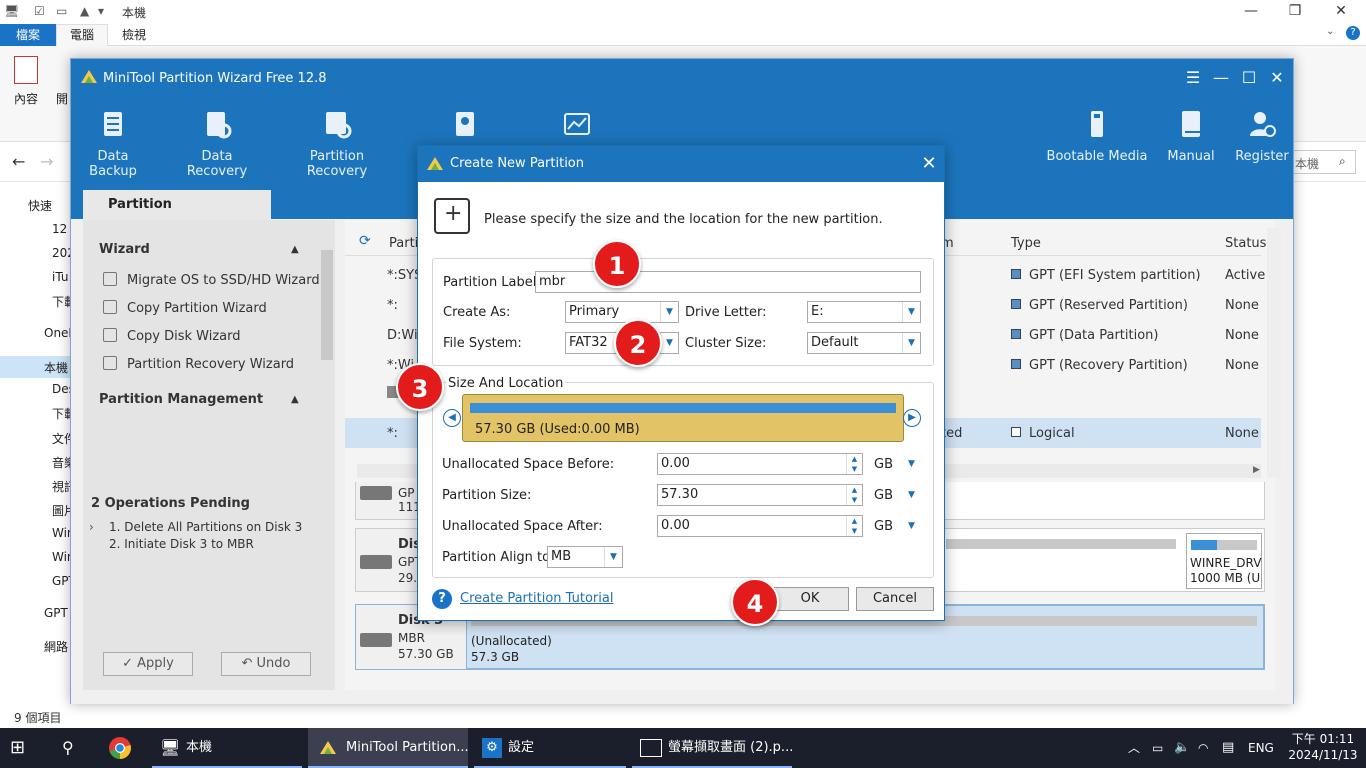  What do you see at coordinates (1157, 748) in the screenshot?
I see `battery-icon: ▭` at bounding box center [1157, 748].